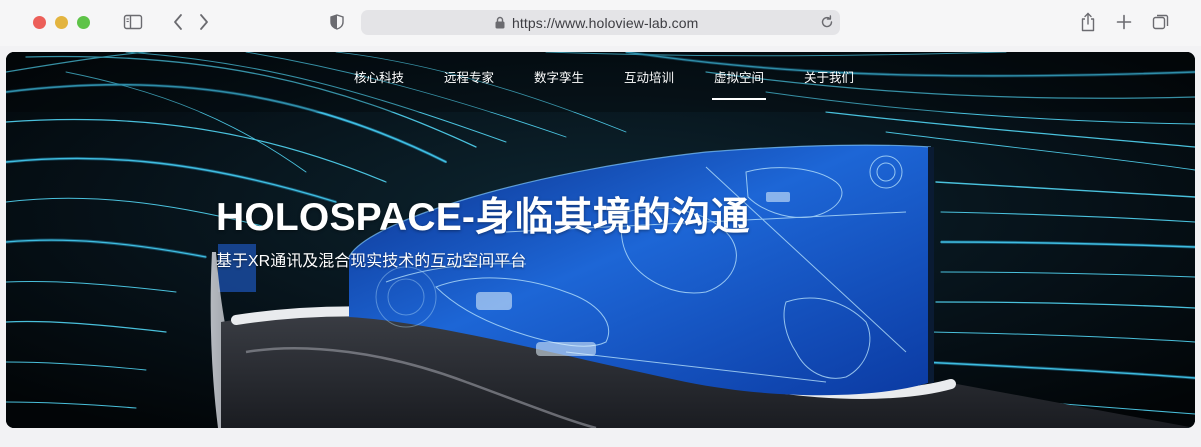  Describe the element at coordinates (829, 76) in the screenshot. I see `nav-item-about-us: 关于我们` at that location.